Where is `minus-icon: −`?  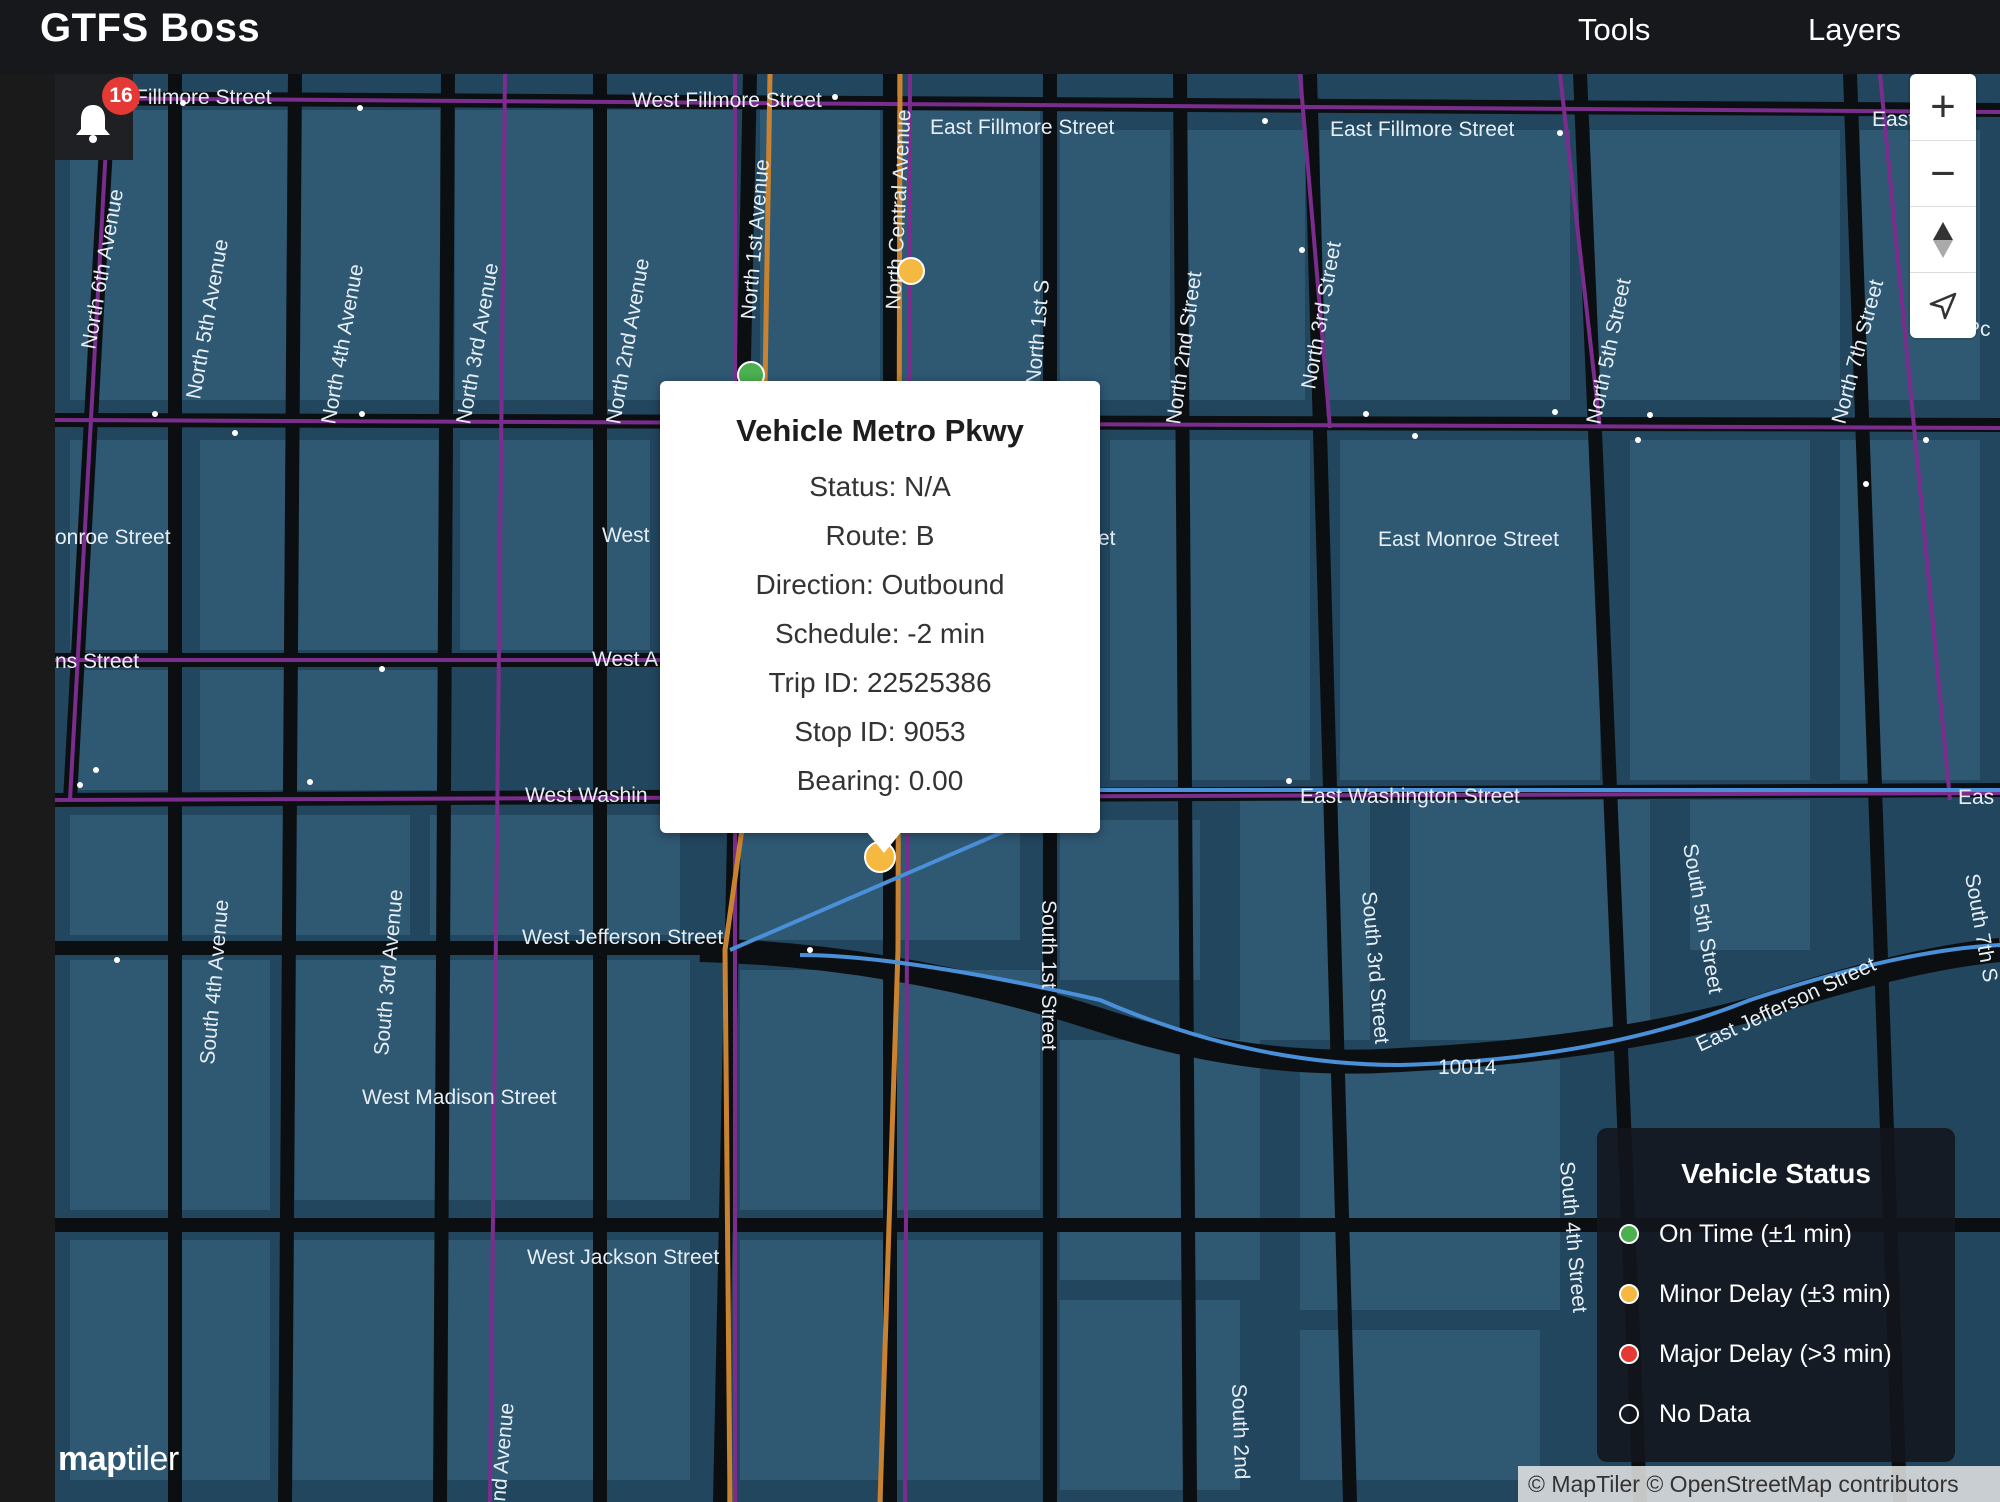
minus-icon: − is located at coordinates (1943, 173).